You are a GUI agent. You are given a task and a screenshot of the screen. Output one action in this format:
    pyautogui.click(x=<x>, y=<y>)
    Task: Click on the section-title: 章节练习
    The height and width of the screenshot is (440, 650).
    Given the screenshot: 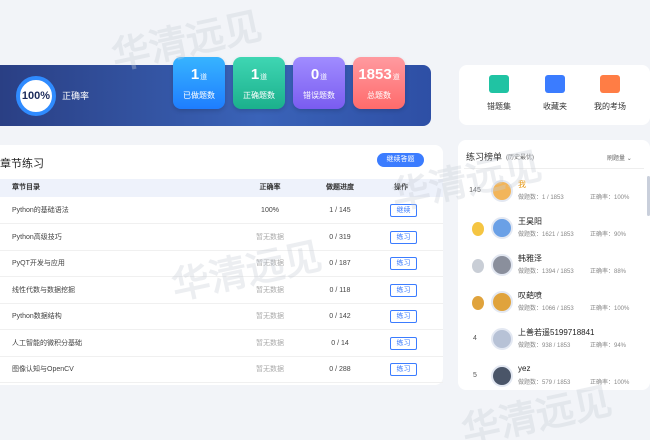 What is the action you would take?
    pyautogui.click(x=22, y=164)
    